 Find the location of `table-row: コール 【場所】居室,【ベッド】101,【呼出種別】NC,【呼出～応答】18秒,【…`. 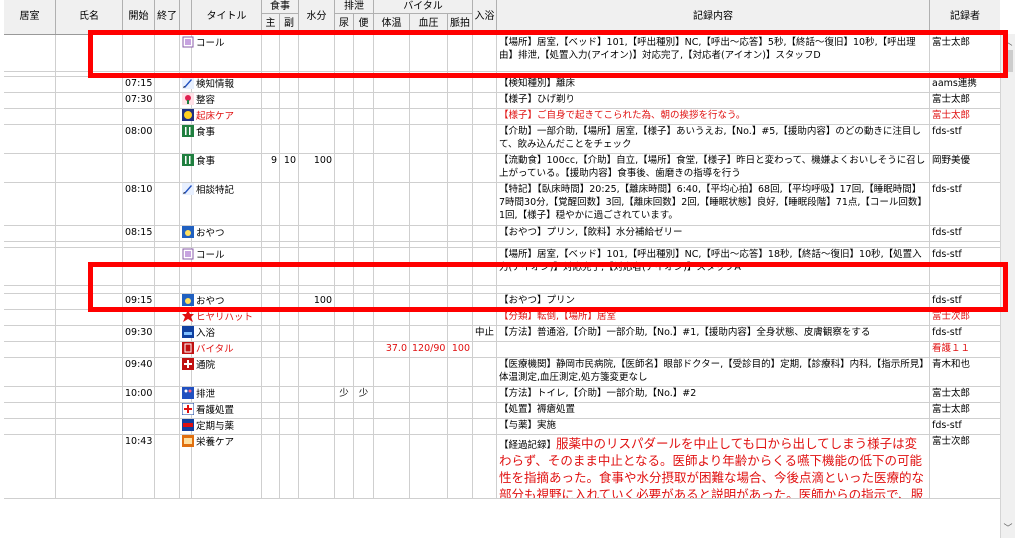

table-row: コール 【場所】居室,【ベッド】101,【呼出種別】NC,【呼出～応答】18秒,【… is located at coordinates (502, 266).